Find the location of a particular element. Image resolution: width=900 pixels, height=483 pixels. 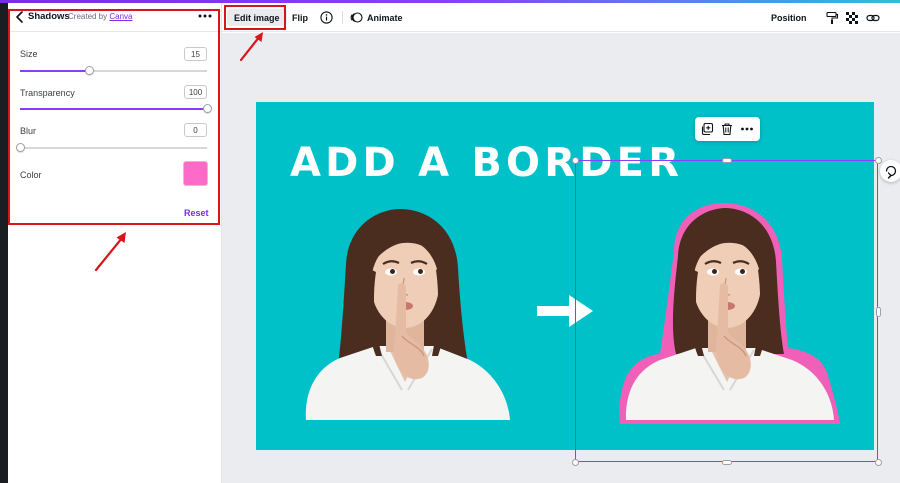

resize-handle-bottom-right is located at coordinates (878, 462).